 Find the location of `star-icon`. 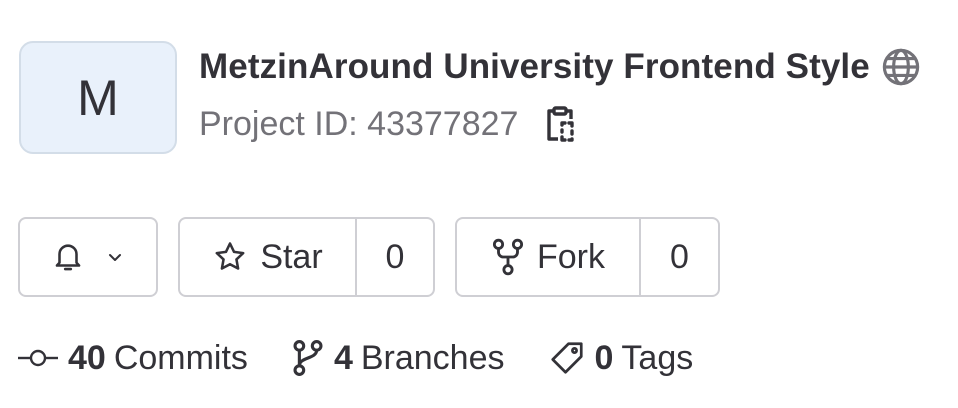

star-icon is located at coordinates (230, 256).